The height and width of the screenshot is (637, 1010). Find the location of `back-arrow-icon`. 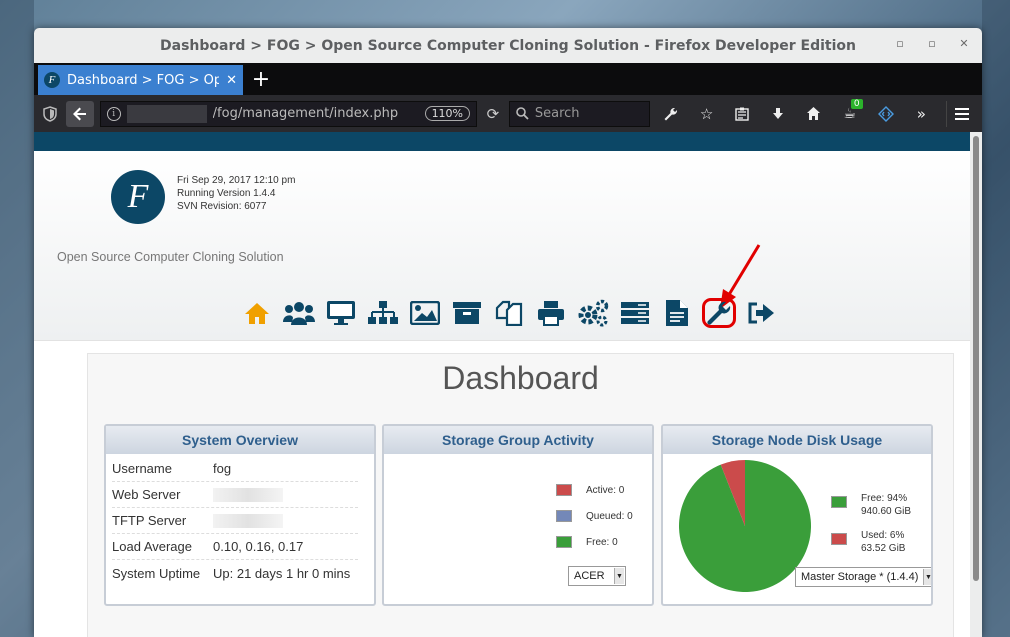

back-arrow-icon is located at coordinates (79, 113).